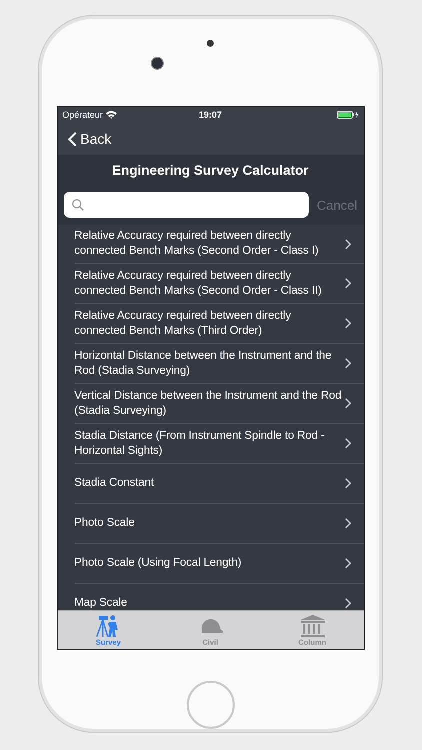 This screenshot has width=422, height=750. I want to click on back-button: Back, so click(90, 139).